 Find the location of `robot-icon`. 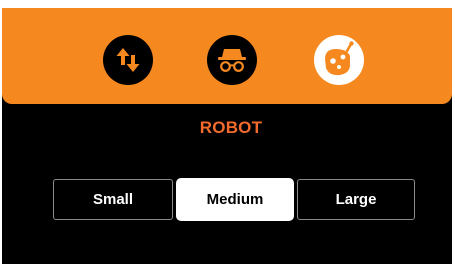

robot-icon is located at coordinates (339, 60).